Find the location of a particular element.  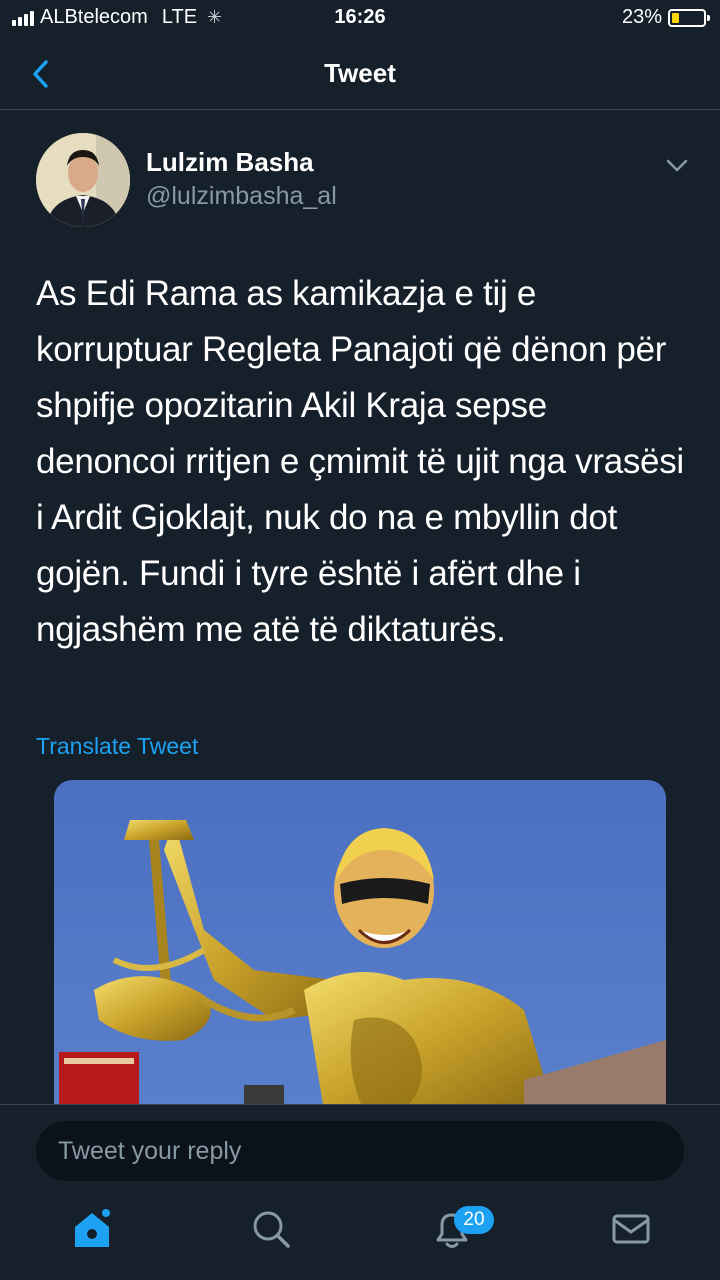

avatar-image is located at coordinates (83, 180).